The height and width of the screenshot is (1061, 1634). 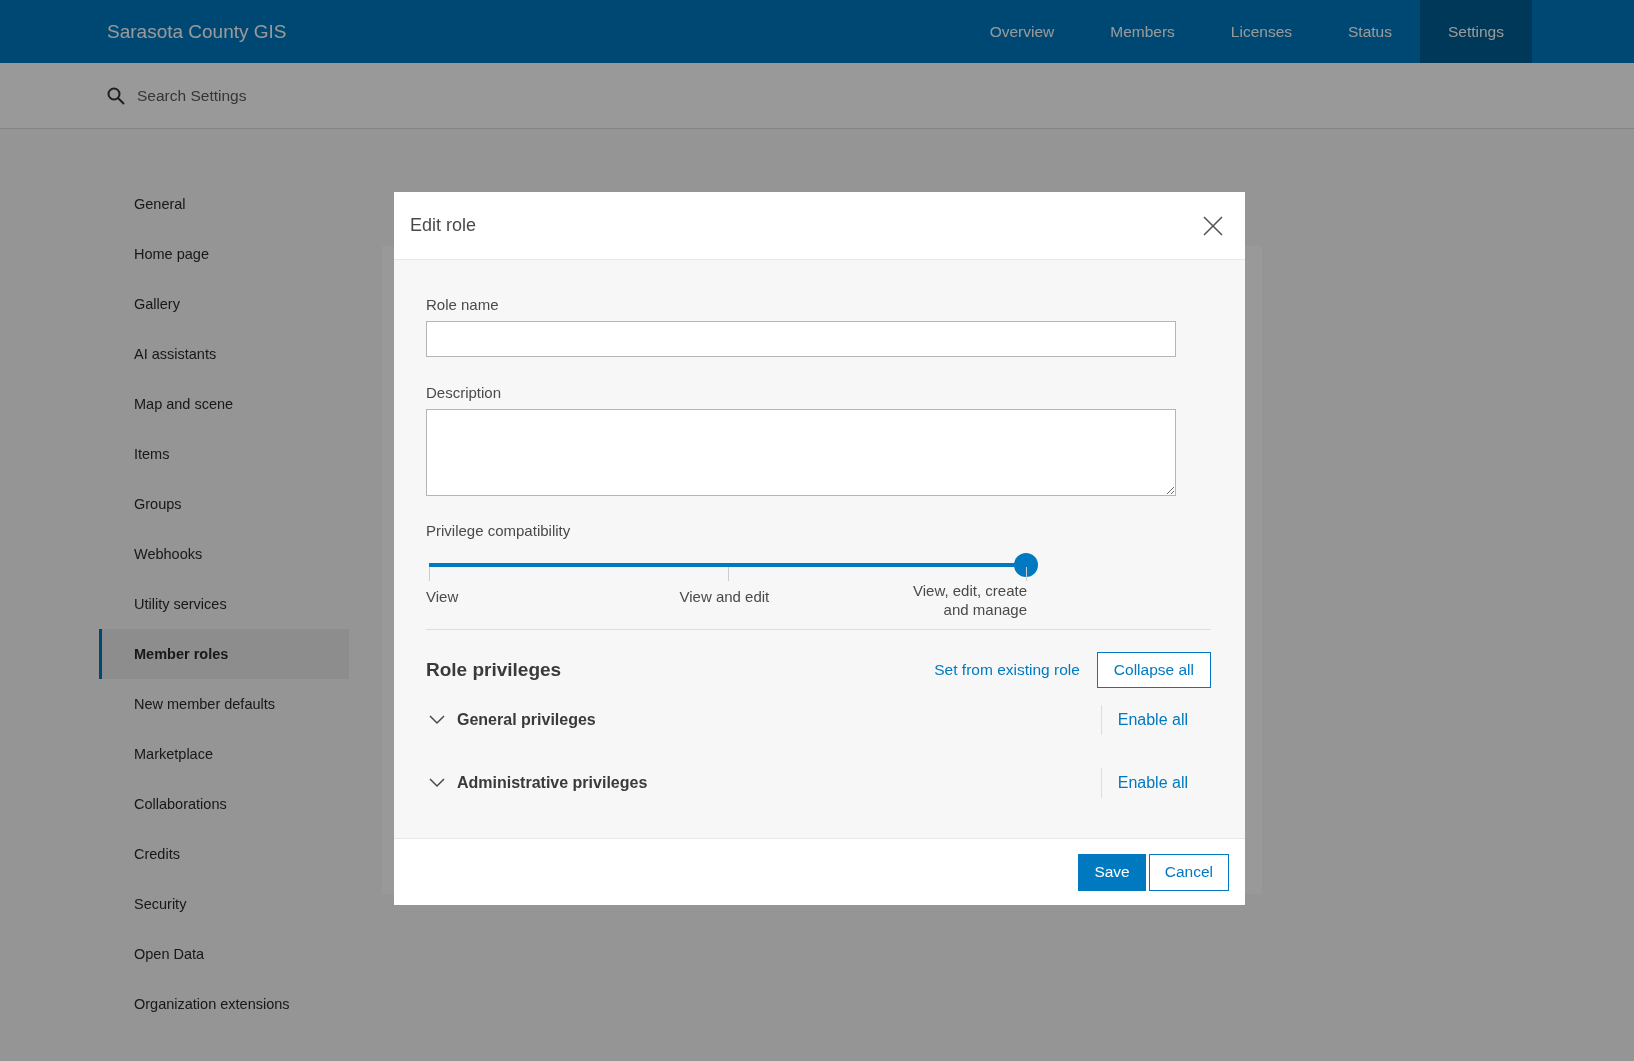 I want to click on search-field: Search Settings, so click(x=287, y=95).